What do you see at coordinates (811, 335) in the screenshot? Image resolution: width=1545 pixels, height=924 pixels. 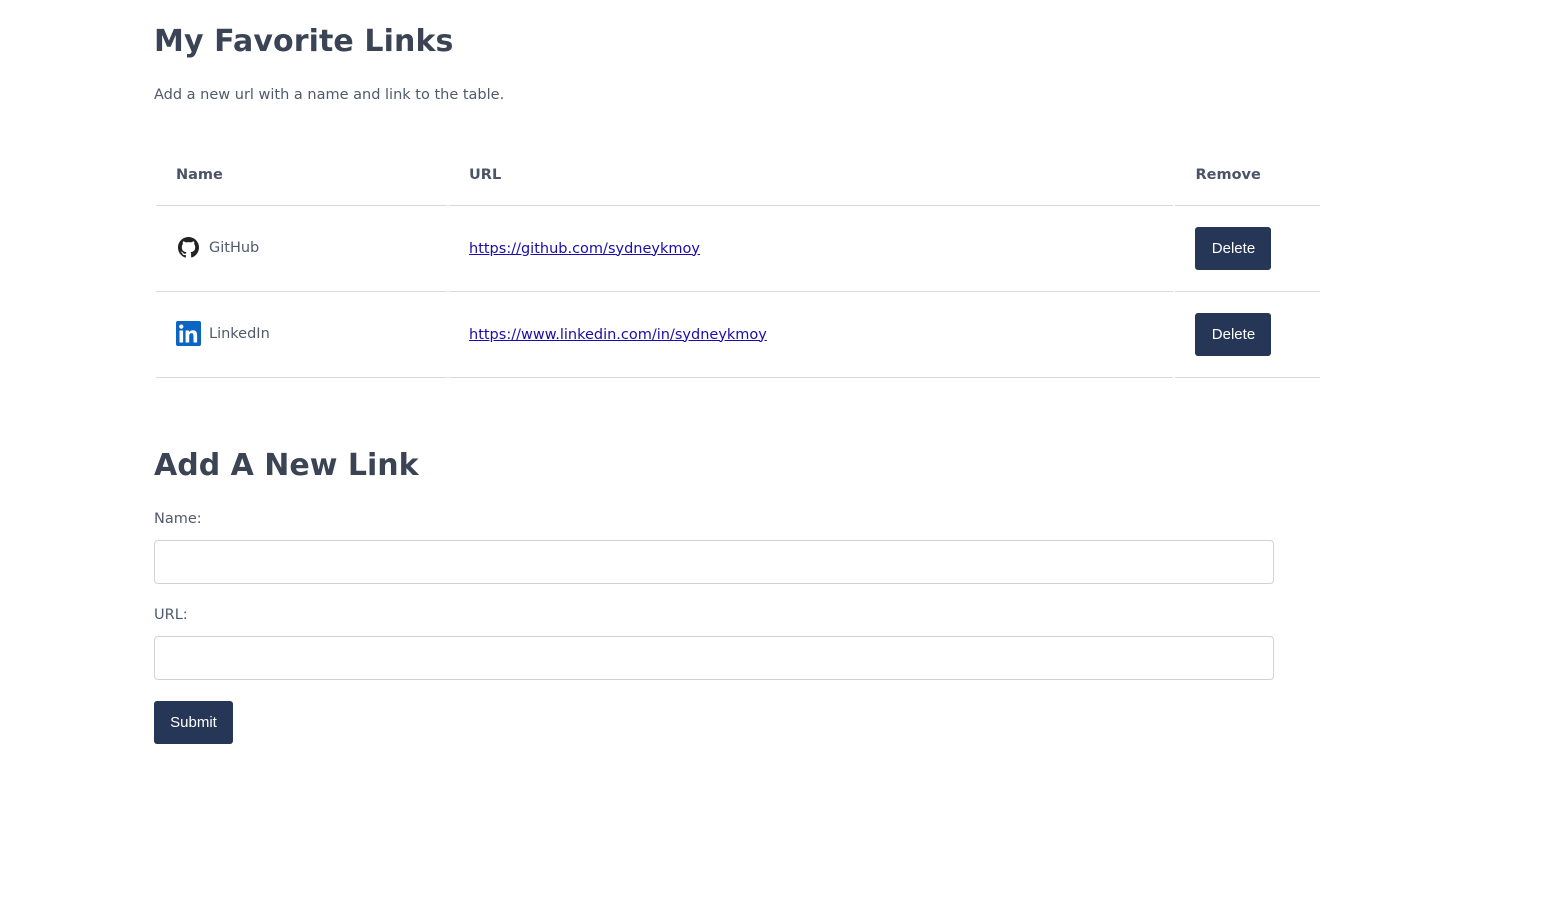 I see `url-cell: https://www.linkedin.com/in/sydneykmoy` at bounding box center [811, 335].